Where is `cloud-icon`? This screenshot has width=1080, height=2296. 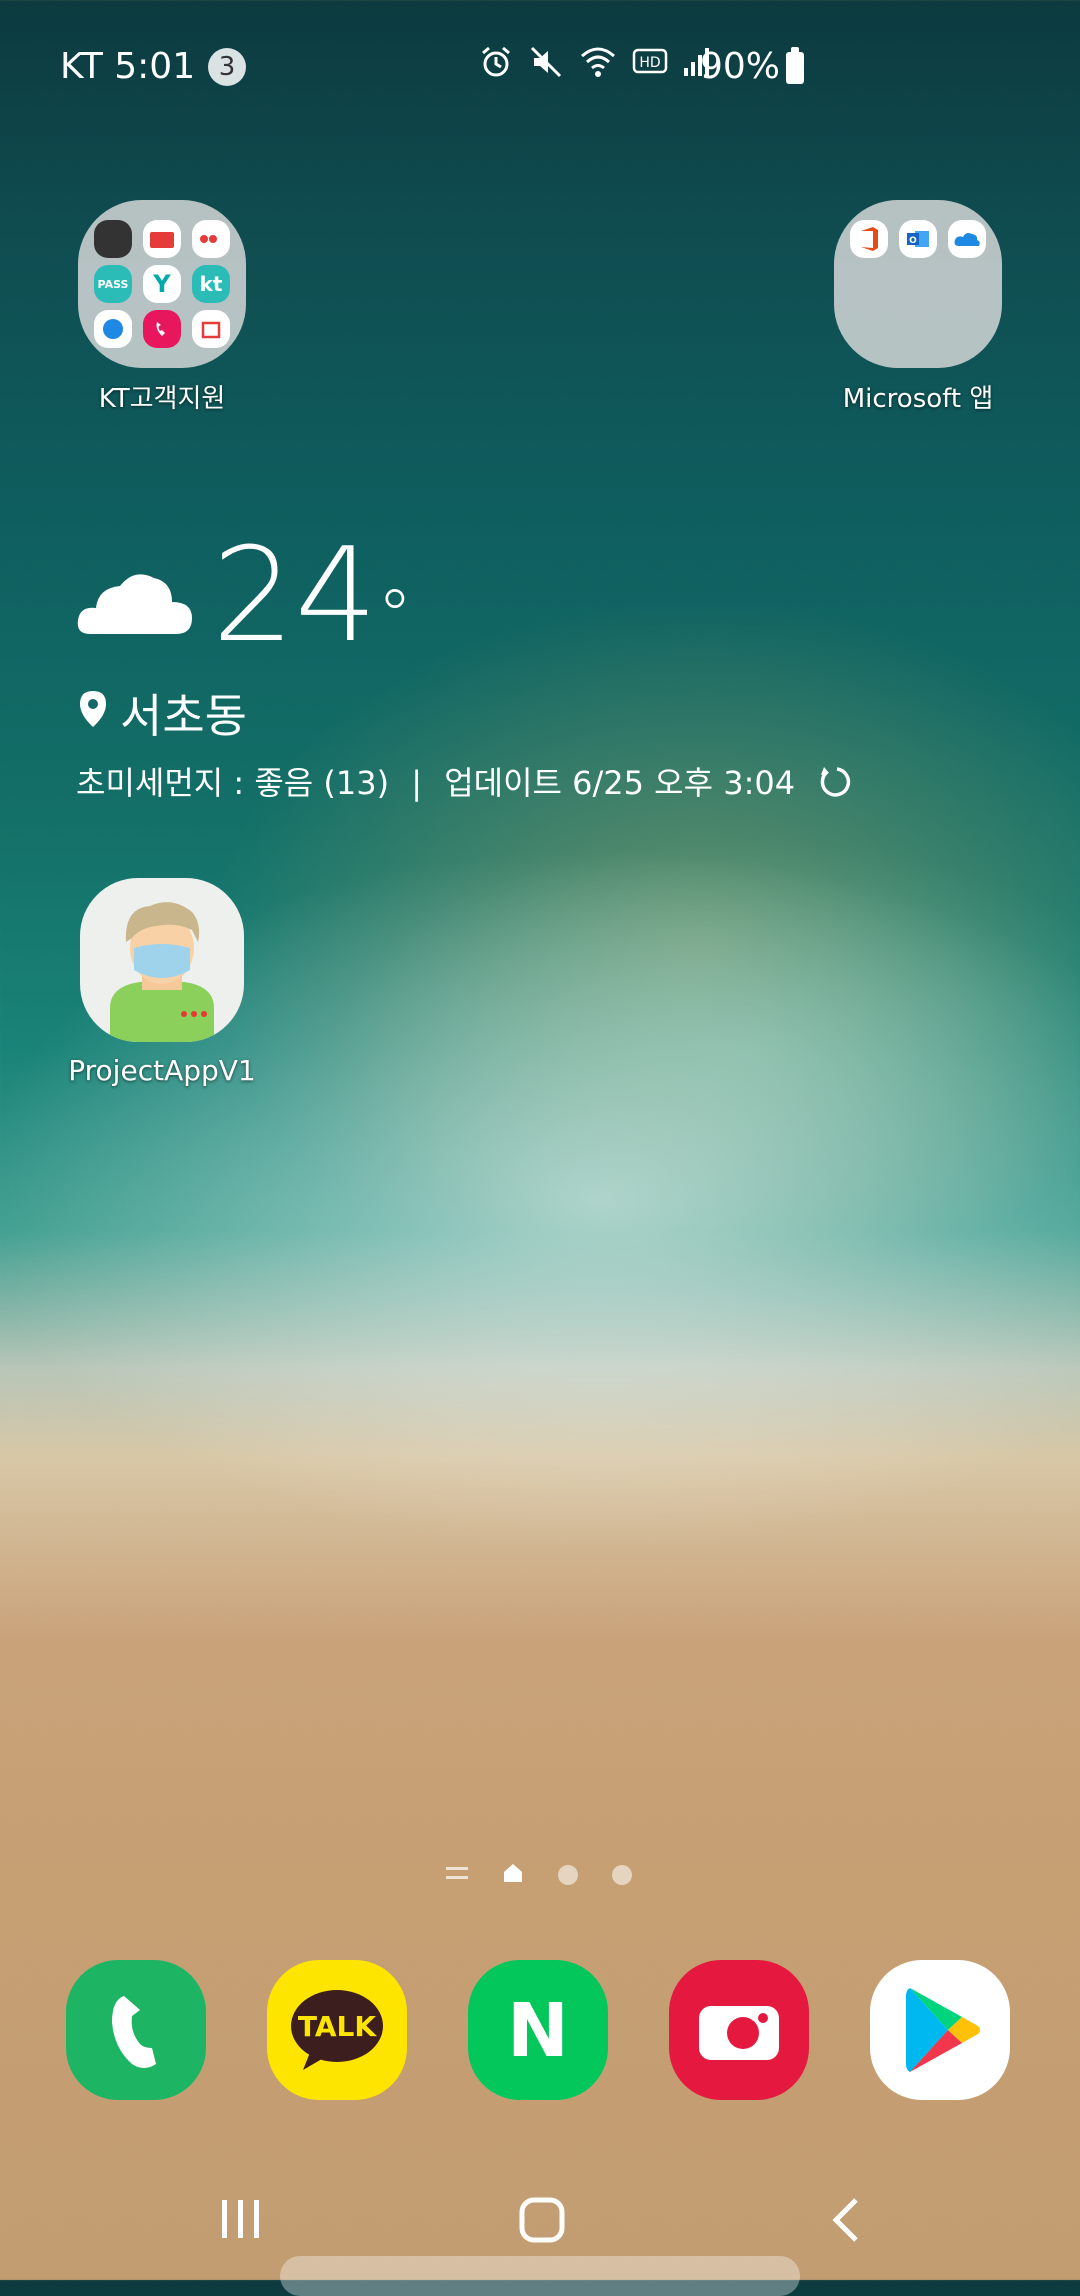
cloud-icon is located at coordinates (136, 602).